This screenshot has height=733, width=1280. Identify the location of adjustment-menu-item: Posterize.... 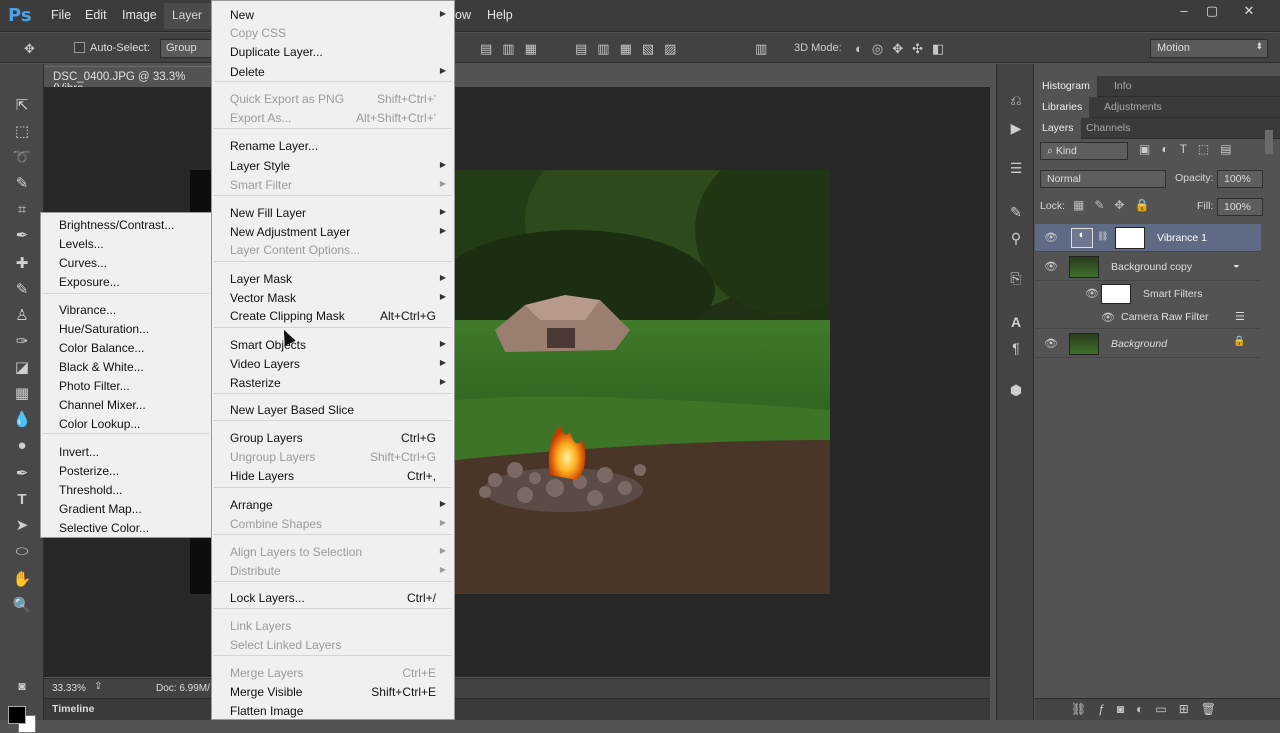
(89, 471).